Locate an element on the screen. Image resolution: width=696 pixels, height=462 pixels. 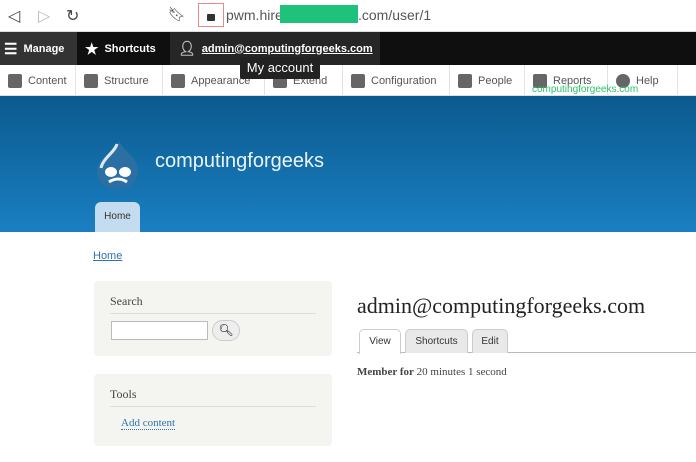
member-label: Member for is located at coordinates (385, 372).